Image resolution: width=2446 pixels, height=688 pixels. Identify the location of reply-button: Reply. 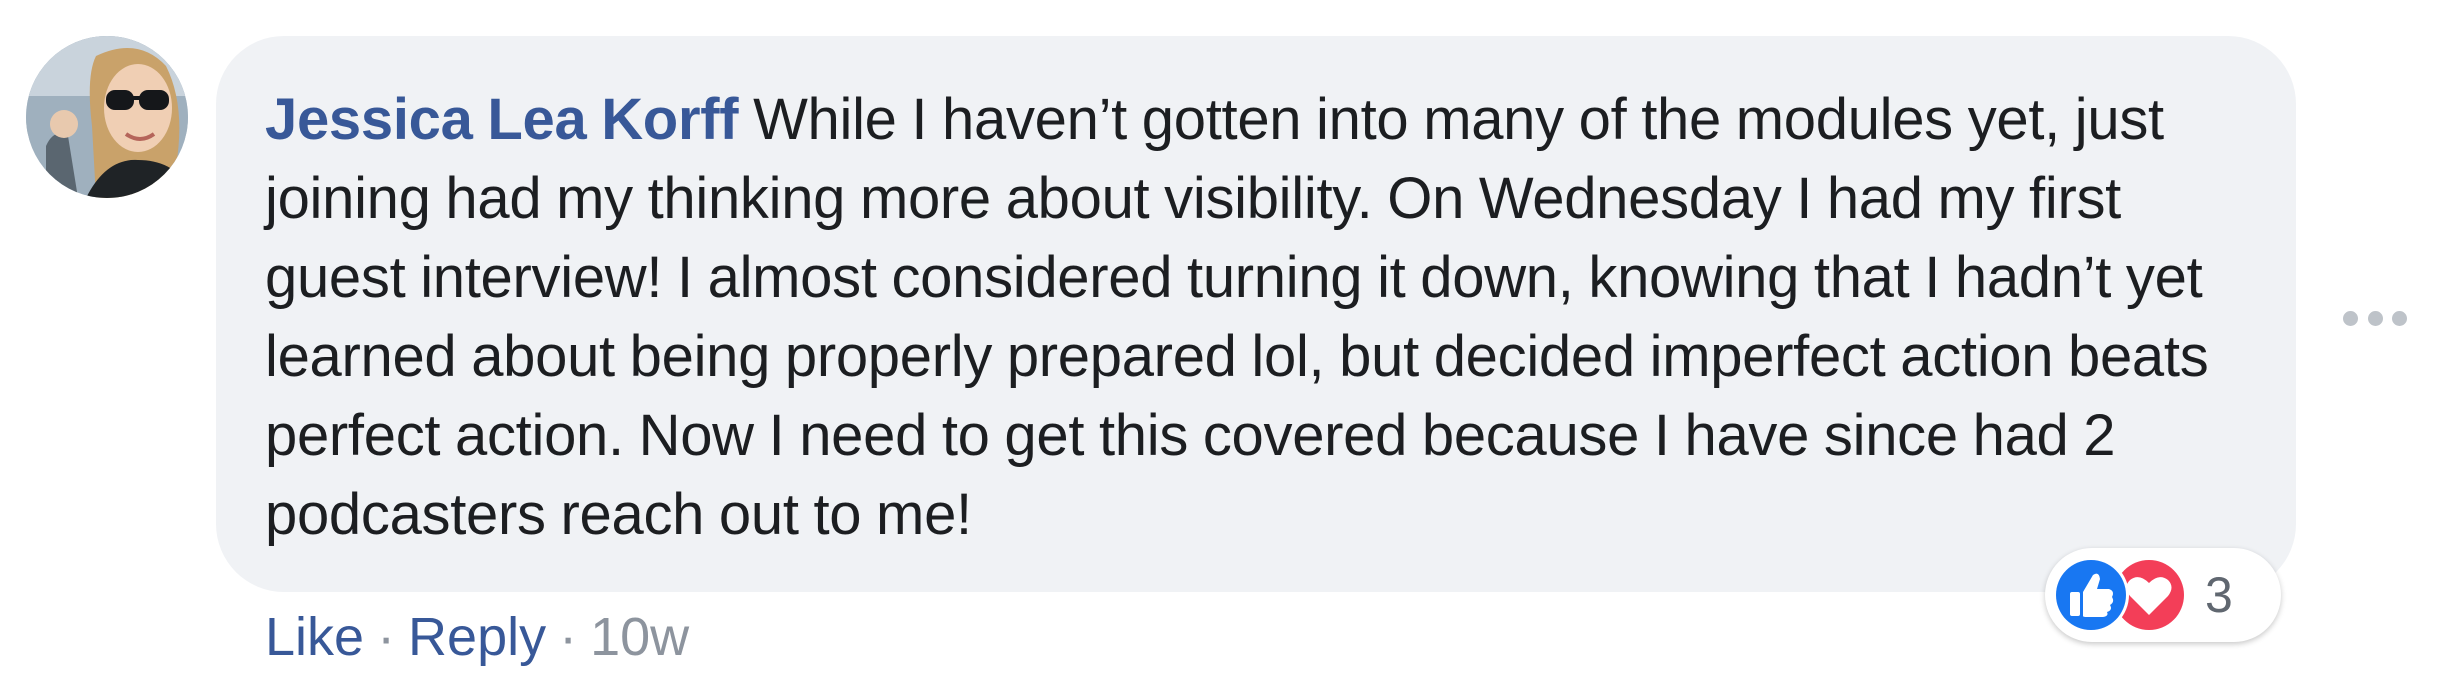
(477, 637).